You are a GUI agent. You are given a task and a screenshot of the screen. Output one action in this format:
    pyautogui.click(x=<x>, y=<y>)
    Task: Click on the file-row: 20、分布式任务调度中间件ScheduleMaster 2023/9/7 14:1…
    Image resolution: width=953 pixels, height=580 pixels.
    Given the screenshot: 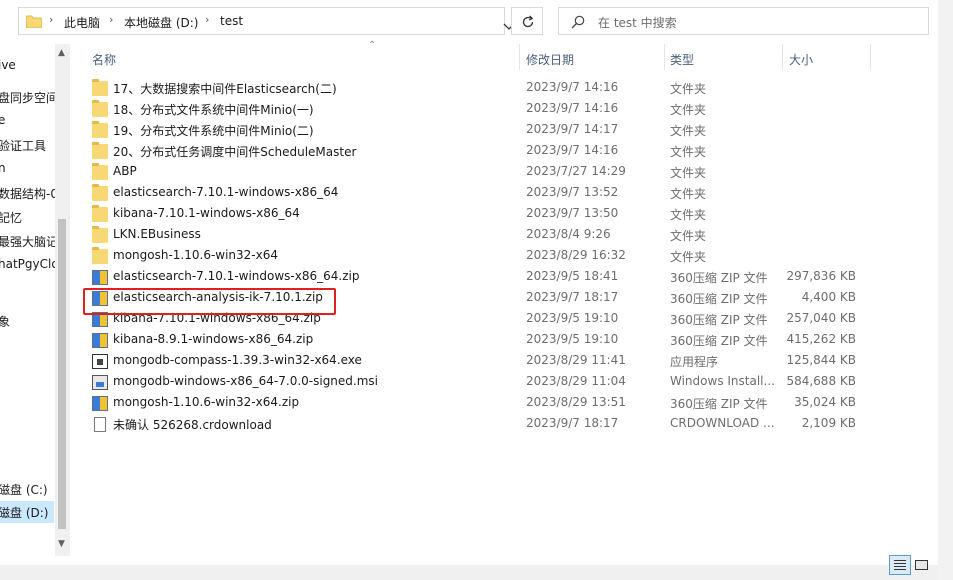 What is the action you would take?
    pyautogui.click(x=484, y=151)
    